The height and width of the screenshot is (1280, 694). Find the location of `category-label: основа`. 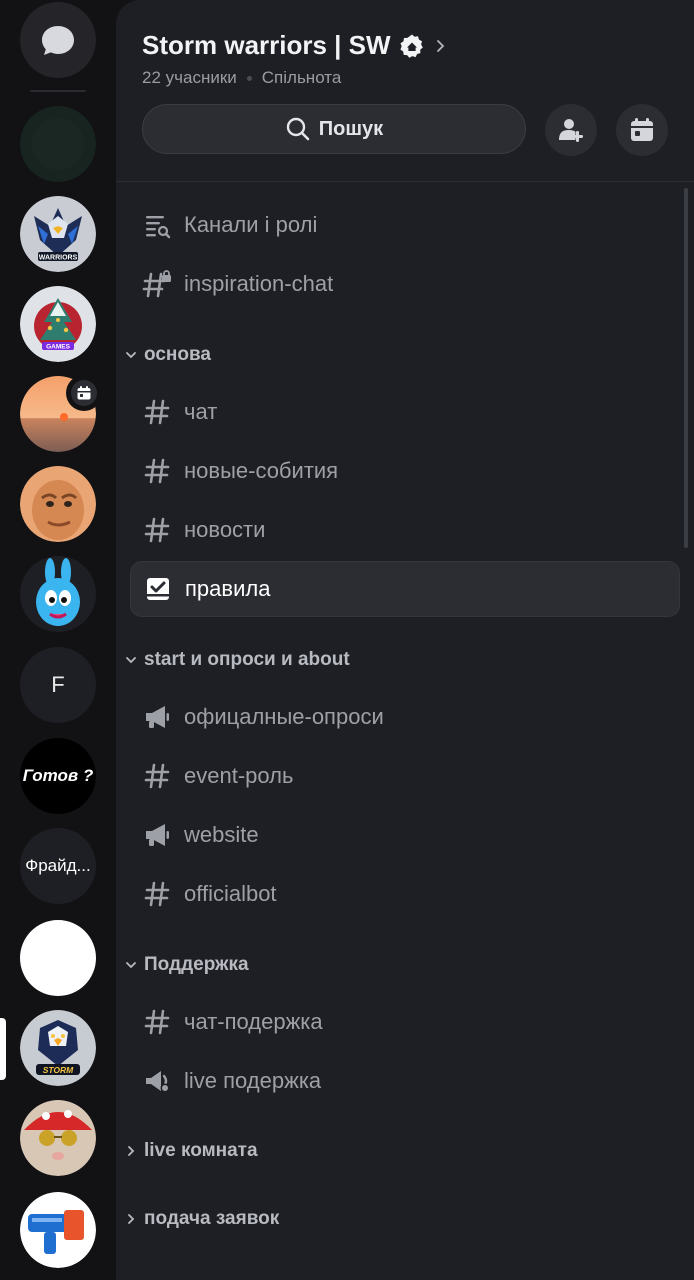

category-label: основа is located at coordinates (178, 354).